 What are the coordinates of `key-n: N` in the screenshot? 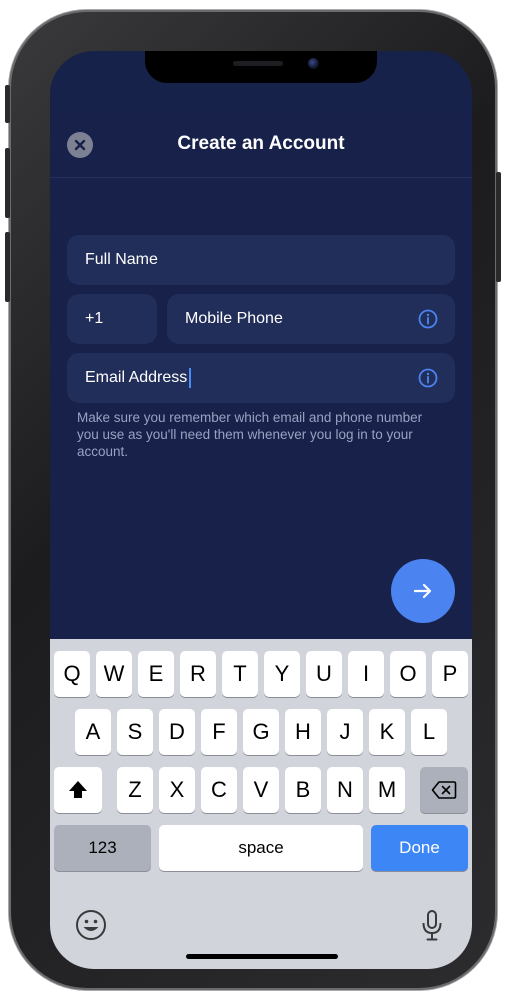 It's located at (345, 790).